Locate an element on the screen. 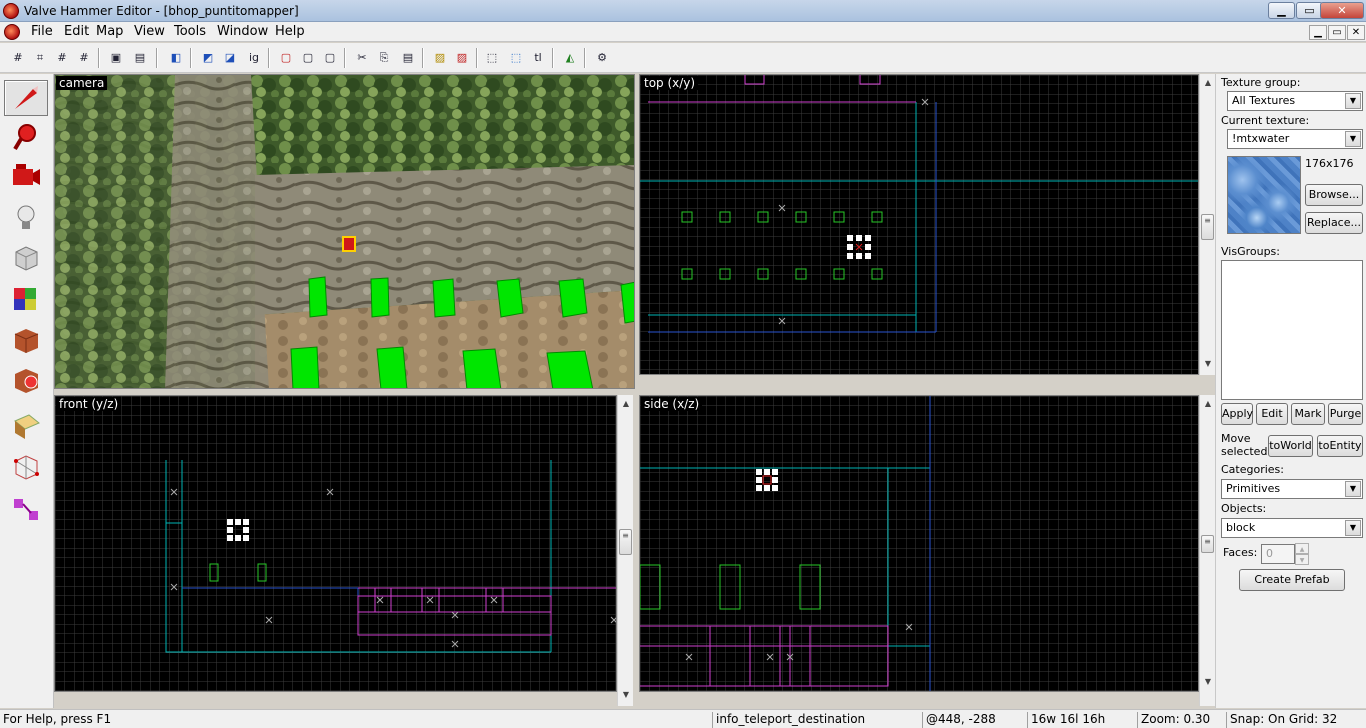  redo-icon: ▢ is located at coordinates (308, 58).